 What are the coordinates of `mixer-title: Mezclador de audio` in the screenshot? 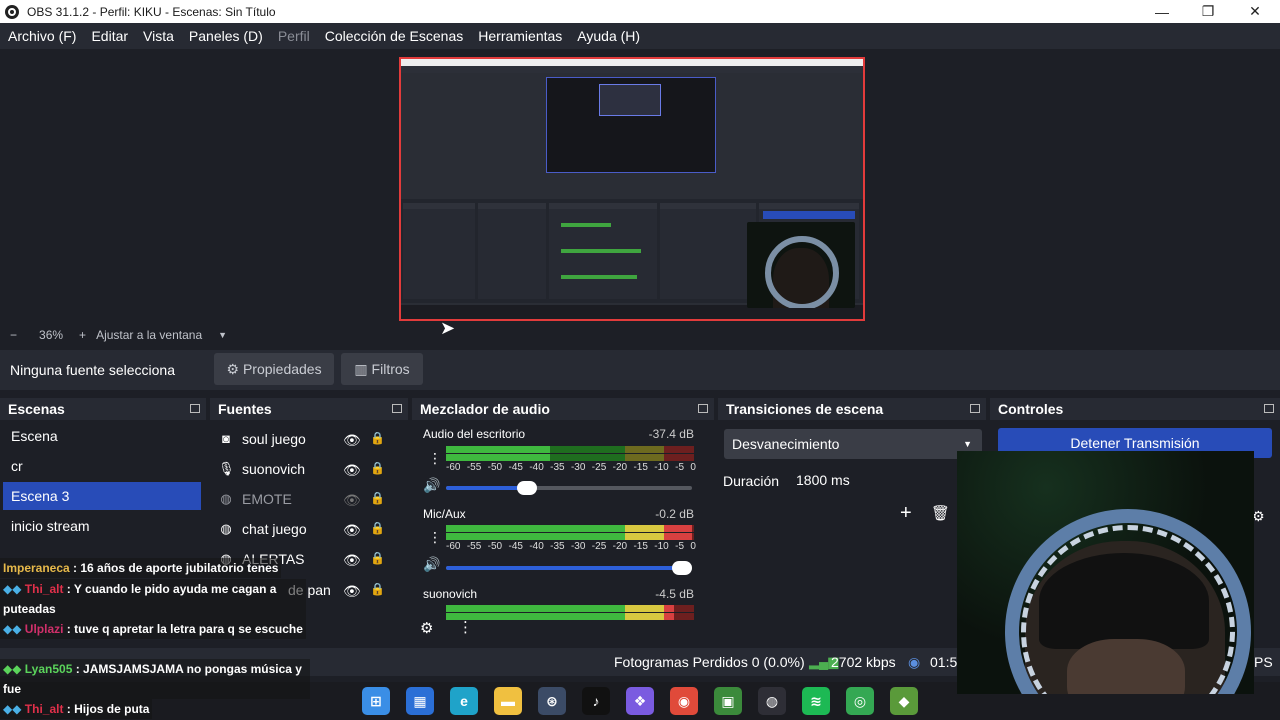 It's located at (485, 409).